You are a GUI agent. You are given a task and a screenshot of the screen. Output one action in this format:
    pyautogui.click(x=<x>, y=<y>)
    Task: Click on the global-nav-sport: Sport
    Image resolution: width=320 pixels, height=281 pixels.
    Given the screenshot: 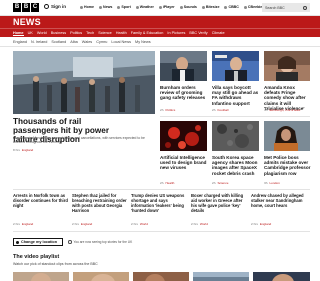 What is the action you would take?
    pyautogui.click(x=124, y=7)
    